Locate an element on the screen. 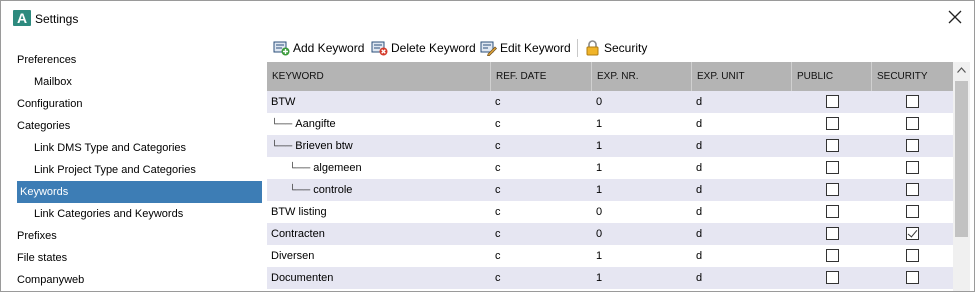 The width and height of the screenshot is (975, 292). keyword-text: Aangifte is located at coordinates (315, 124).